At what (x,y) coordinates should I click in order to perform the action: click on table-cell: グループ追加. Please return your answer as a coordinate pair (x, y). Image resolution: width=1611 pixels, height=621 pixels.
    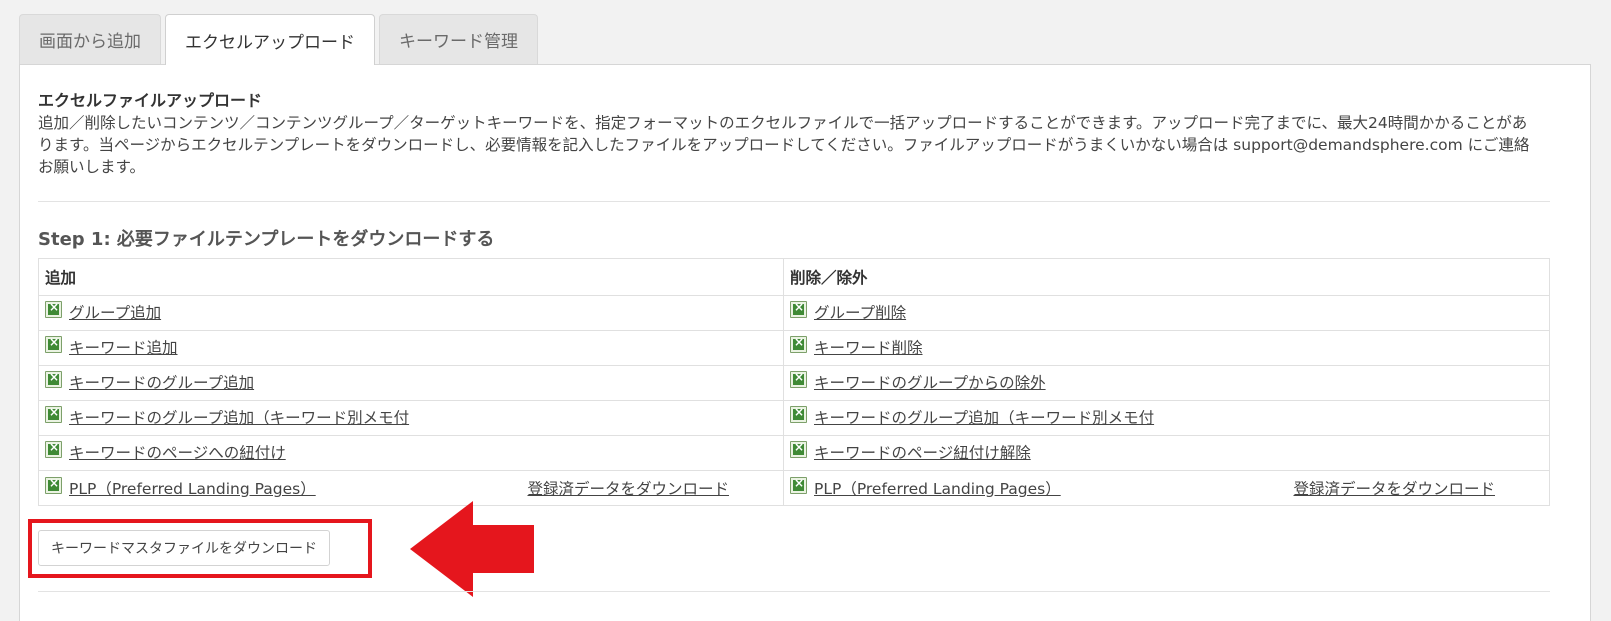
    Looking at the image, I should click on (411, 313).